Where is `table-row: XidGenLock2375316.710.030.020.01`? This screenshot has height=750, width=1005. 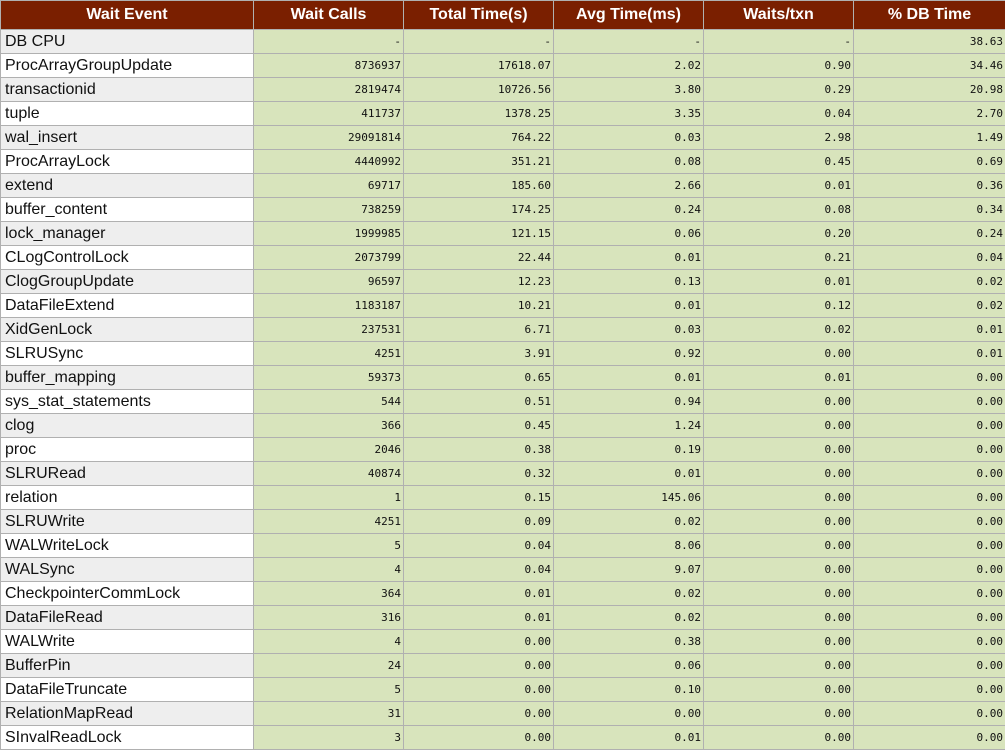 table-row: XidGenLock2375316.710.030.020.01 is located at coordinates (503, 330).